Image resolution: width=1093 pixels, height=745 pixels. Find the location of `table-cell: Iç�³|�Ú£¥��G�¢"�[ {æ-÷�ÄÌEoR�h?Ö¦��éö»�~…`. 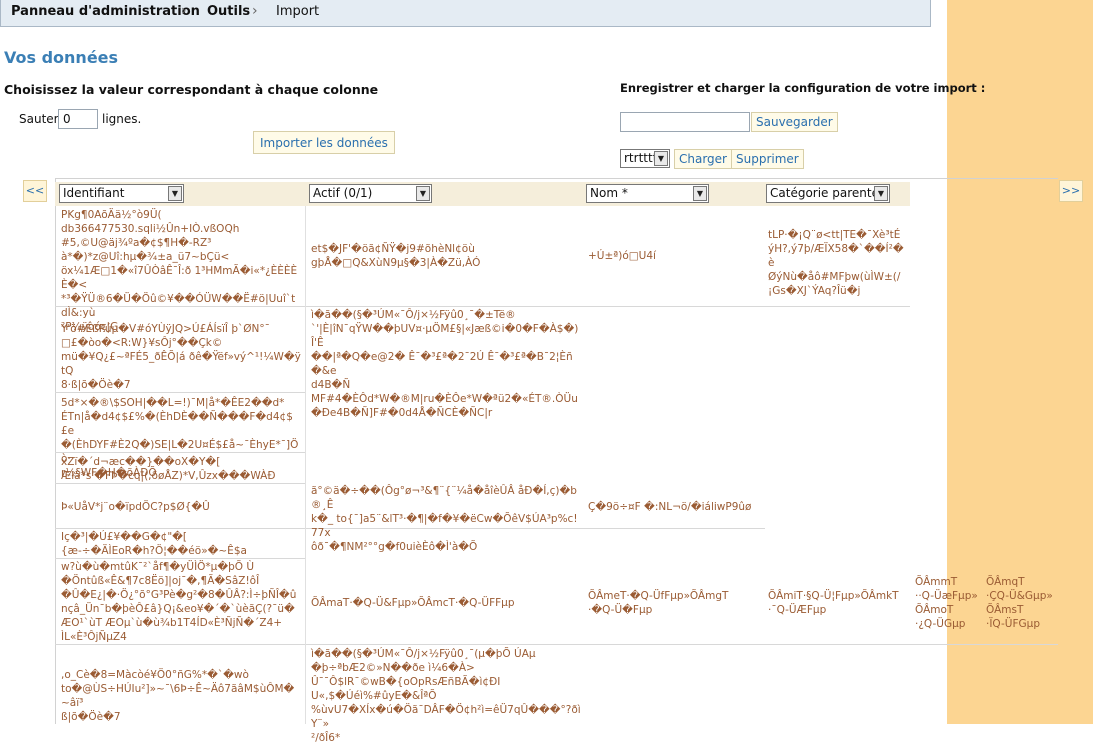

table-cell: Iç�³|�Ú£¥��G�¢"�[ {æ-÷�ÄÌEoR�h?Ö¦��éö»�~… is located at coordinates (154, 544).